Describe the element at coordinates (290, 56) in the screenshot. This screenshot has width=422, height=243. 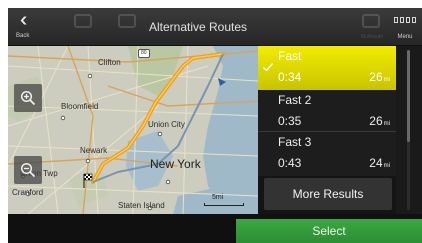
I see `route-name: Fast` at that location.